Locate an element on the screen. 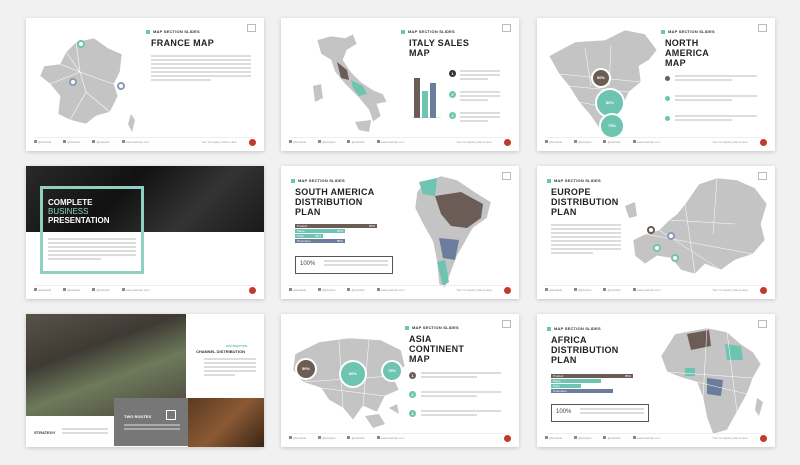  bar-product: Product 85% is located at coordinates (336, 226).